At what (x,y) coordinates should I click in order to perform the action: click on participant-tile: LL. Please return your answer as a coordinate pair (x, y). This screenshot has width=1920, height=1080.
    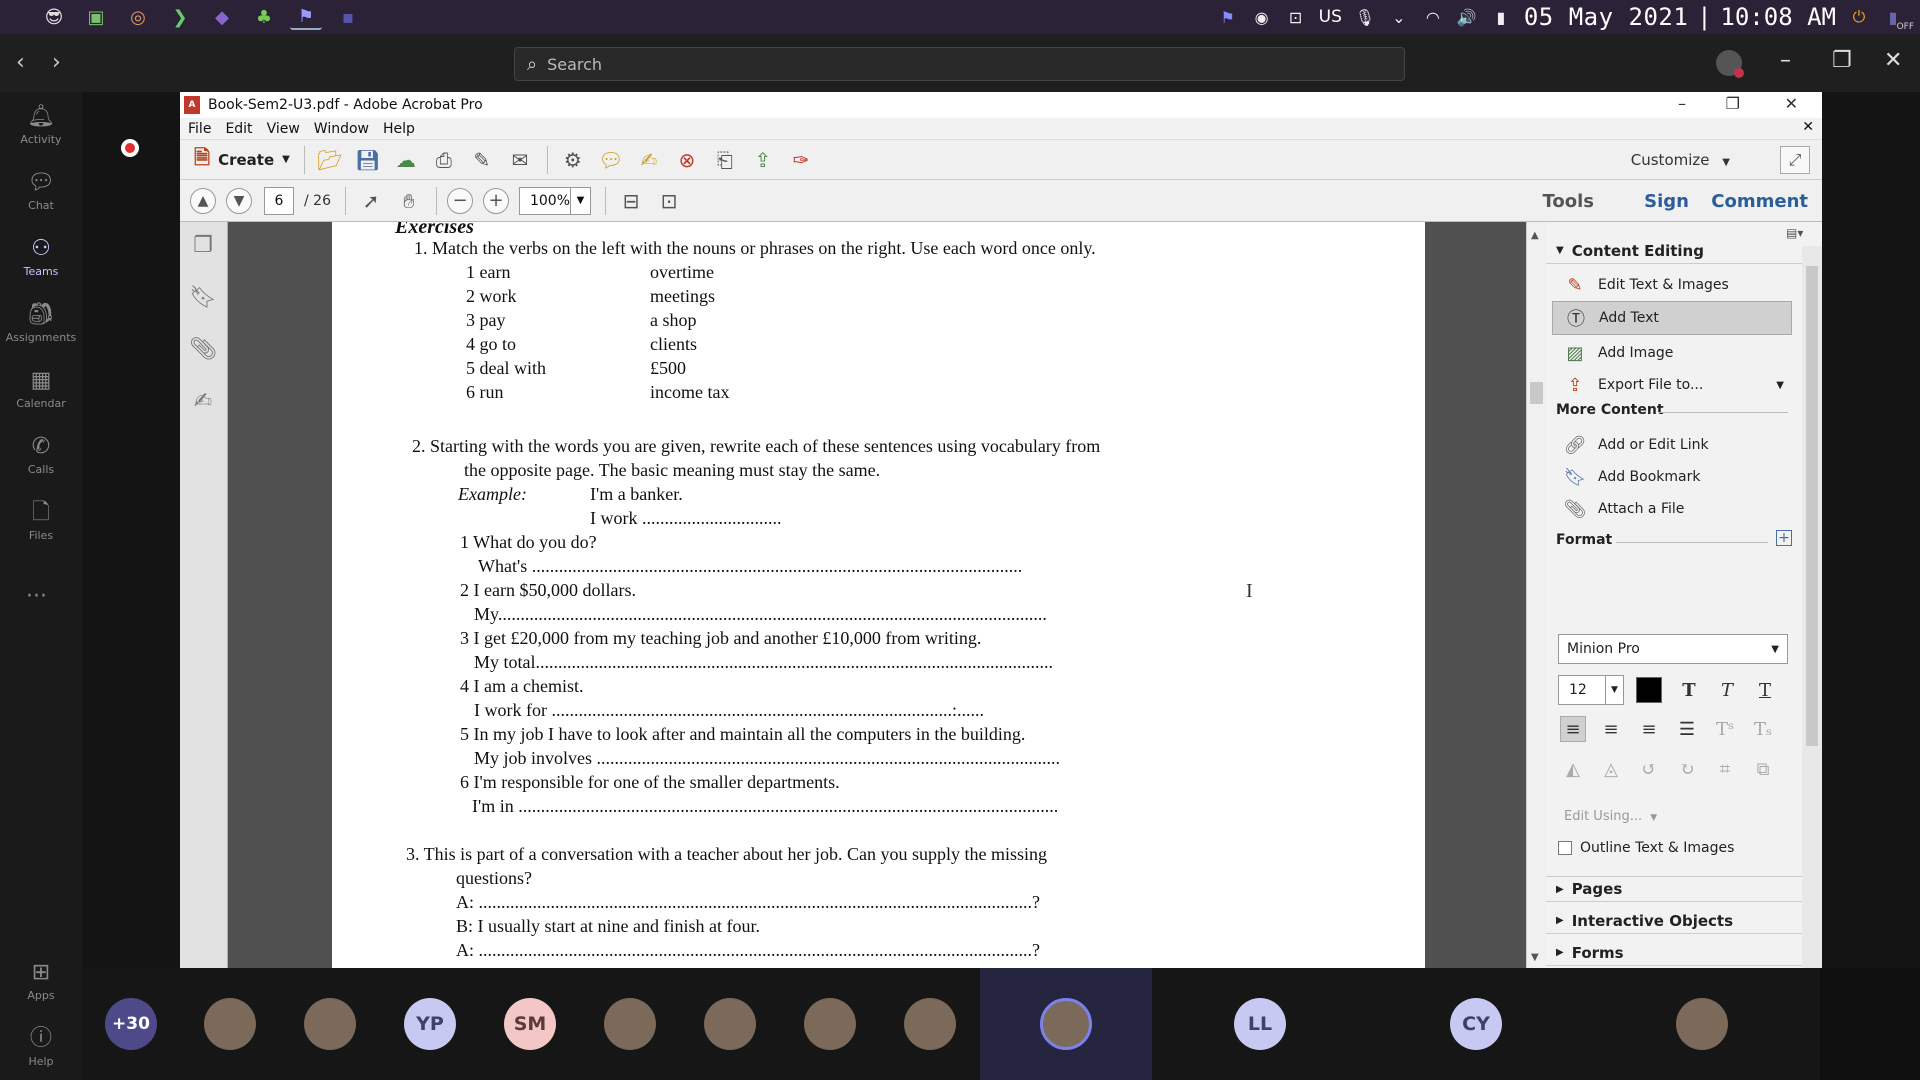
    Looking at the image, I should click on (1260, 1024).